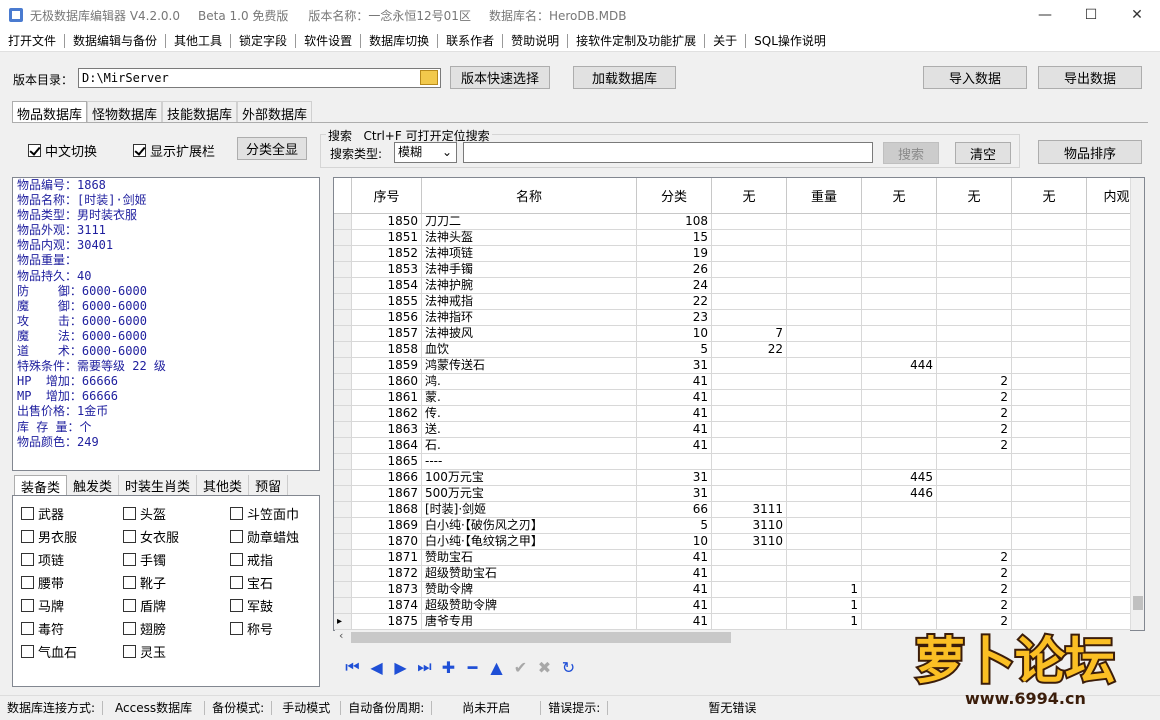 Image resolution: width=1160 pixels, height=720 pixels. Describe the element at coordinates (33, 40) in the screenshot. I see `menu-open-file: 打开文件` at that location.